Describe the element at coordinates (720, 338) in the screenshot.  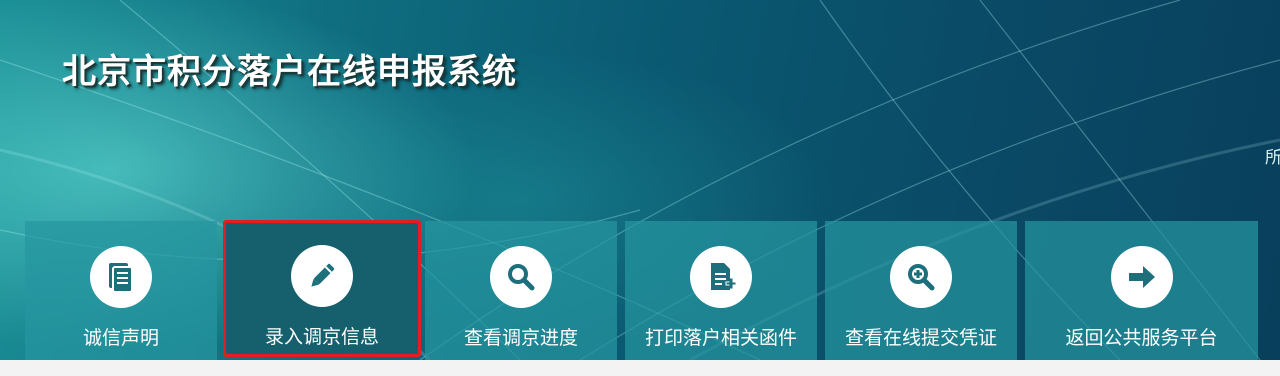
I see `nav-tile-label: 打印落户相关函件` at that location.